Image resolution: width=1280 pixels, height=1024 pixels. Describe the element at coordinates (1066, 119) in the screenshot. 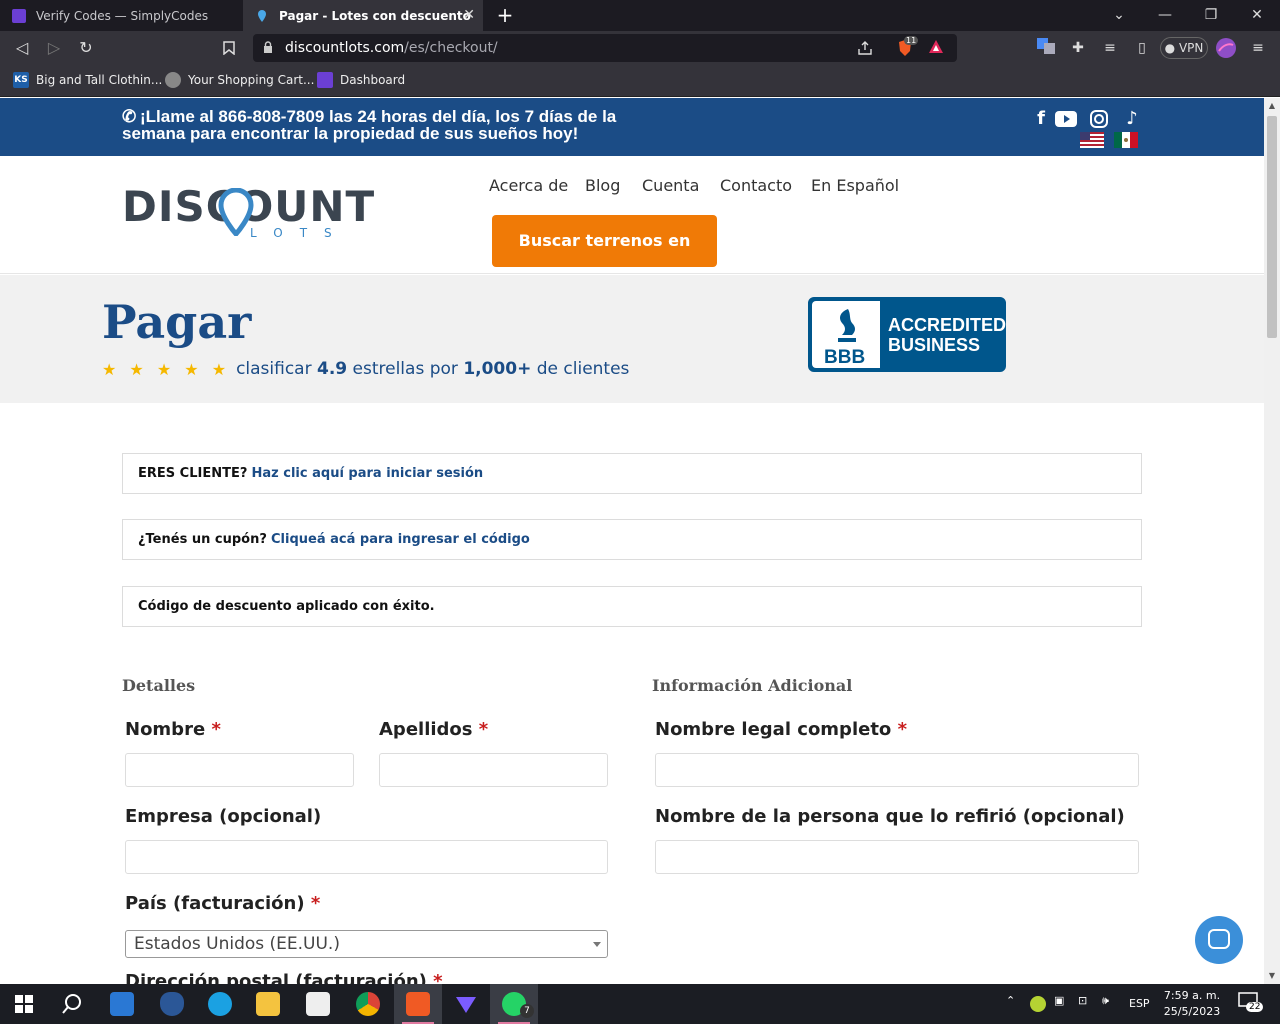

I see `youtube-icon` at that location.